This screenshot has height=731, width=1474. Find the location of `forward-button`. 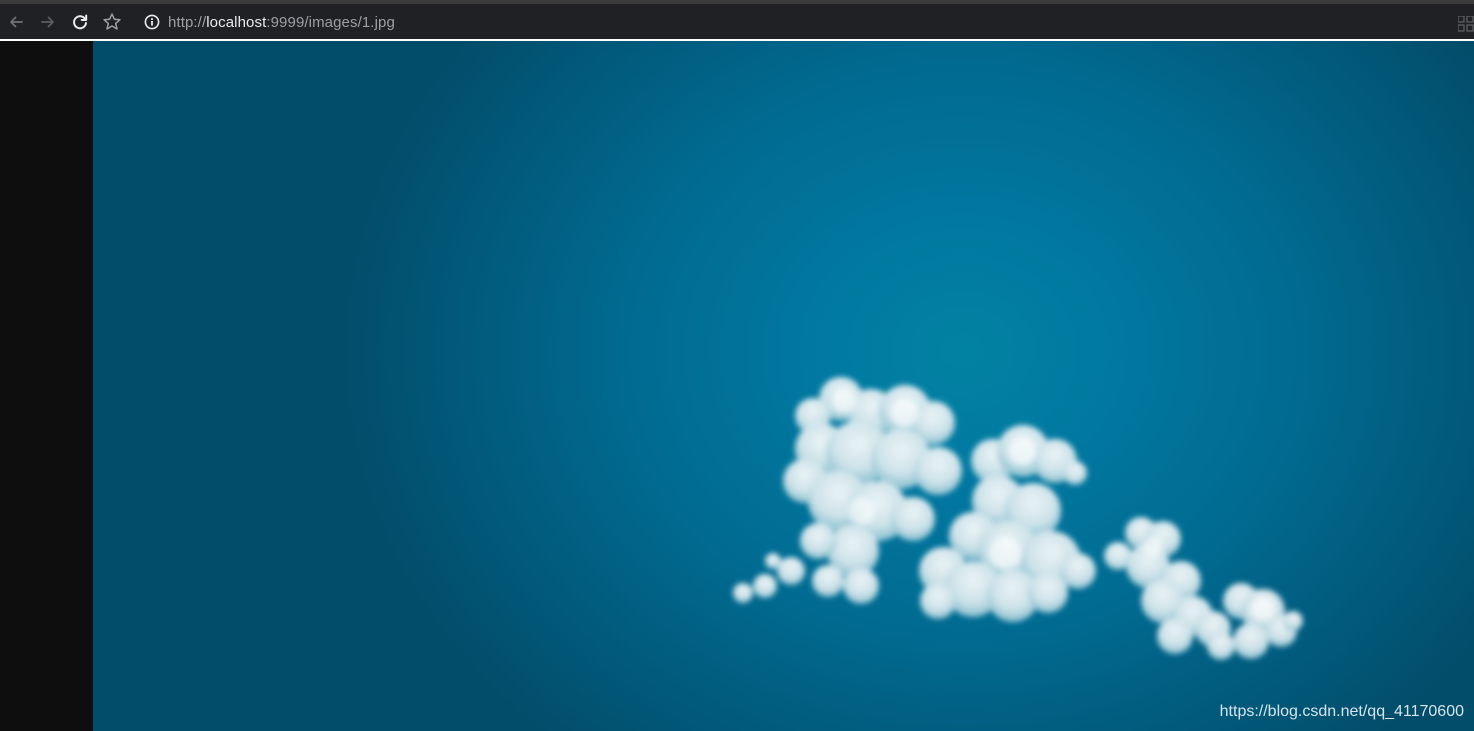

forward-button is located at coordinates (48, 22).